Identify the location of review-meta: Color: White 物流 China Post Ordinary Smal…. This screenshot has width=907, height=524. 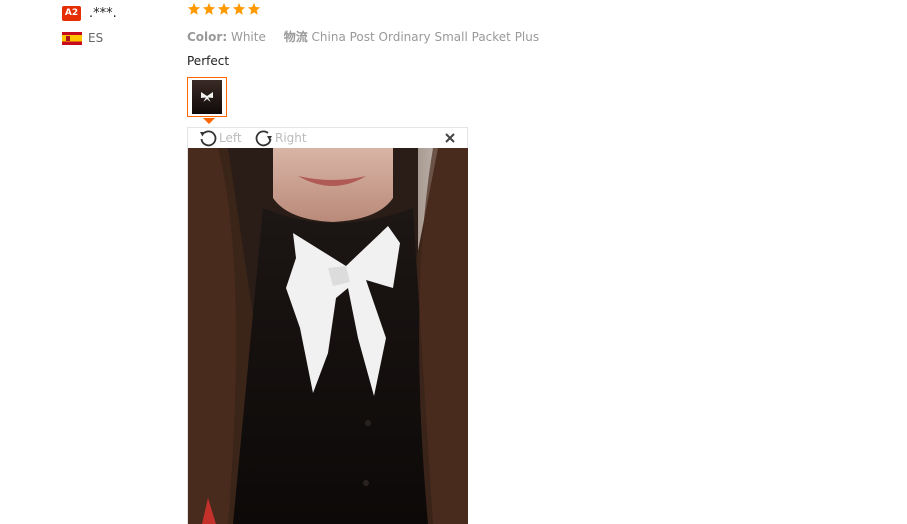
(363, 36).